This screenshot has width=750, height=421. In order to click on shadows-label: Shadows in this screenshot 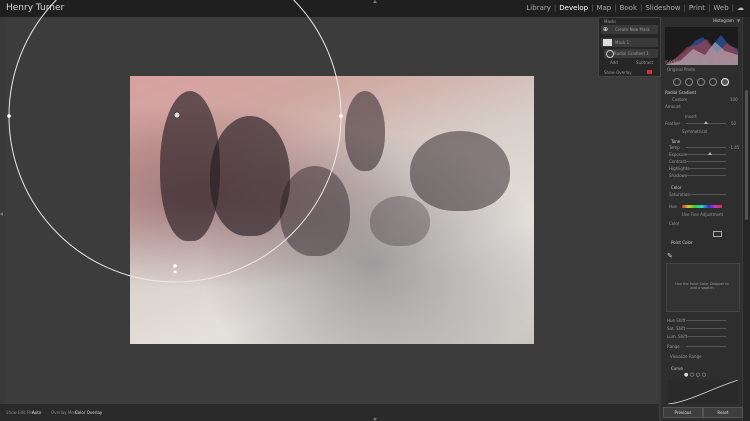, I will do `click(678, 175)`.